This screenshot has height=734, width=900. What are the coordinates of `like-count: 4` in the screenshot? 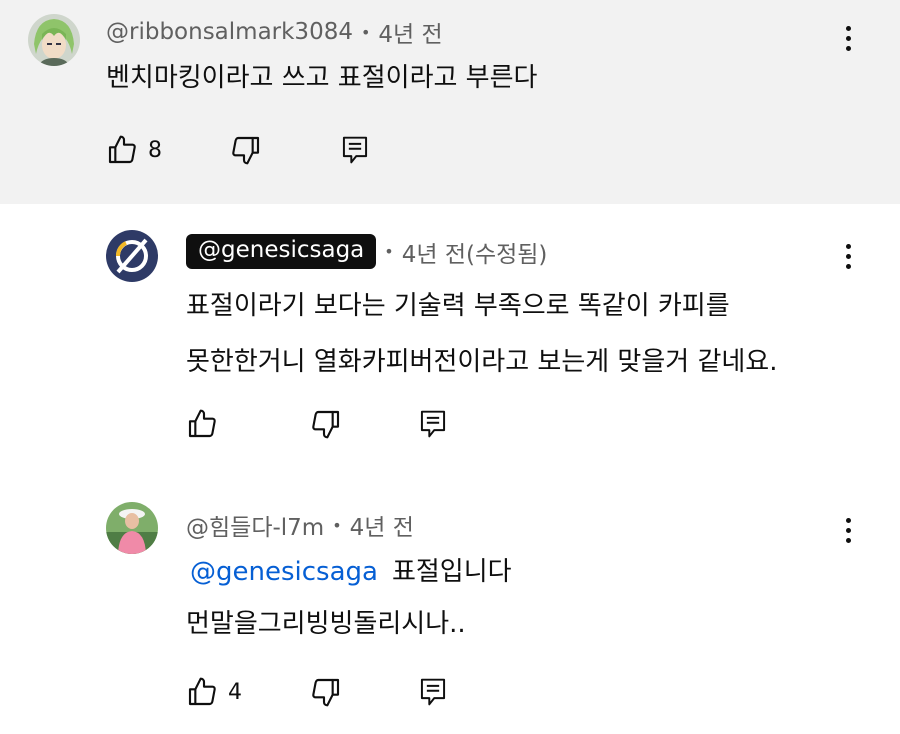 It's located at (235, 692).